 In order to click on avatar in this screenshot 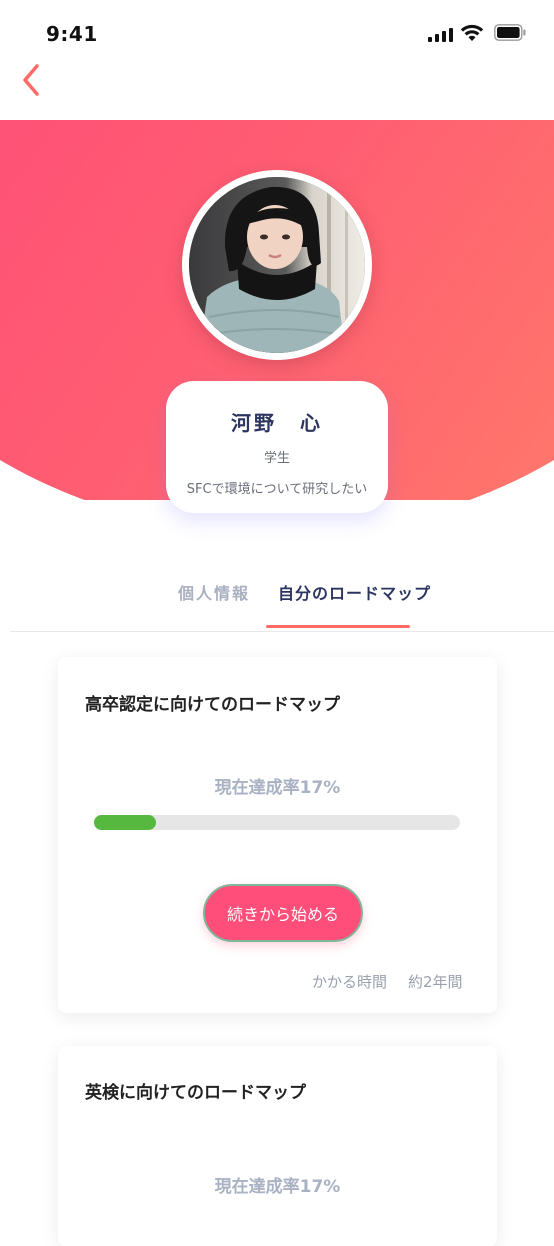, I will do `click(277, 265)`.